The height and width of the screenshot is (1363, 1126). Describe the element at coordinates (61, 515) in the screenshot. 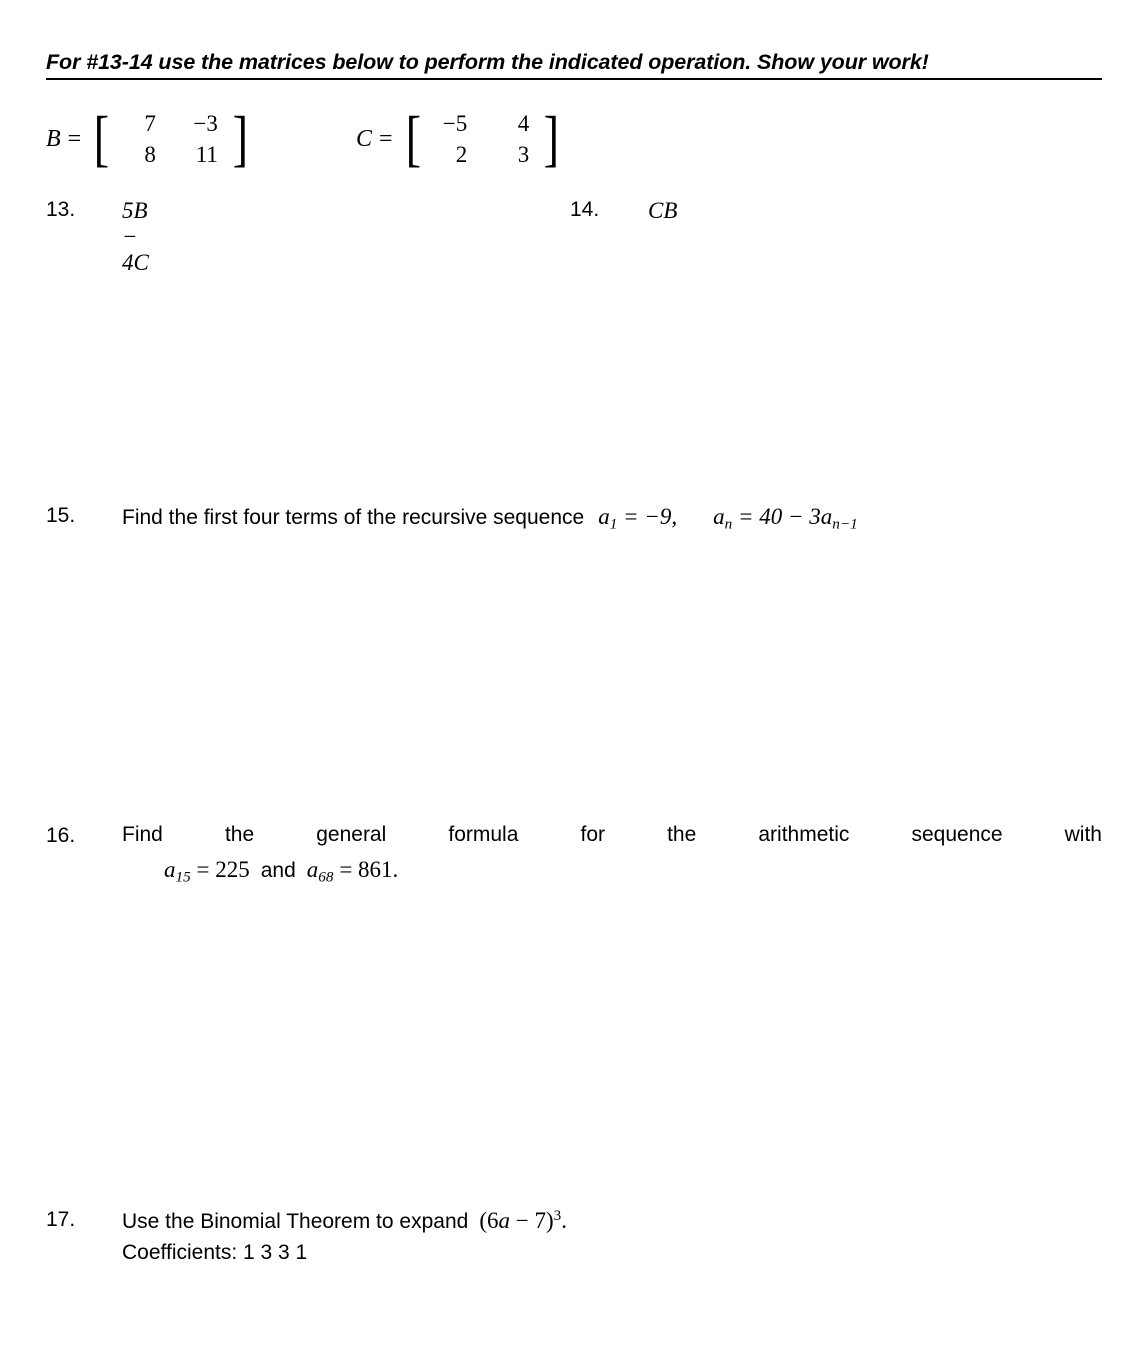

I see `problem-15-number: 15.` at that location.